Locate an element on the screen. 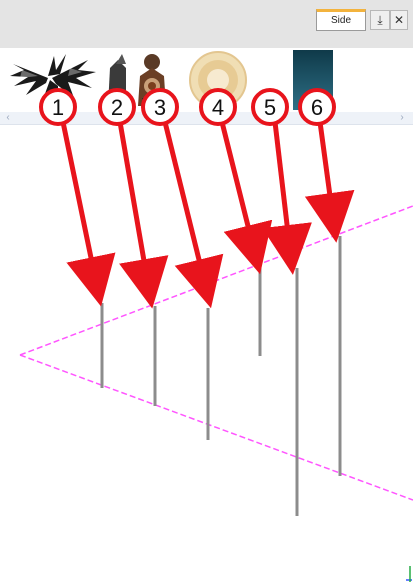 This screenshot has width=413, height=582. callout-1: 1 is located at coordinates (58, 107).